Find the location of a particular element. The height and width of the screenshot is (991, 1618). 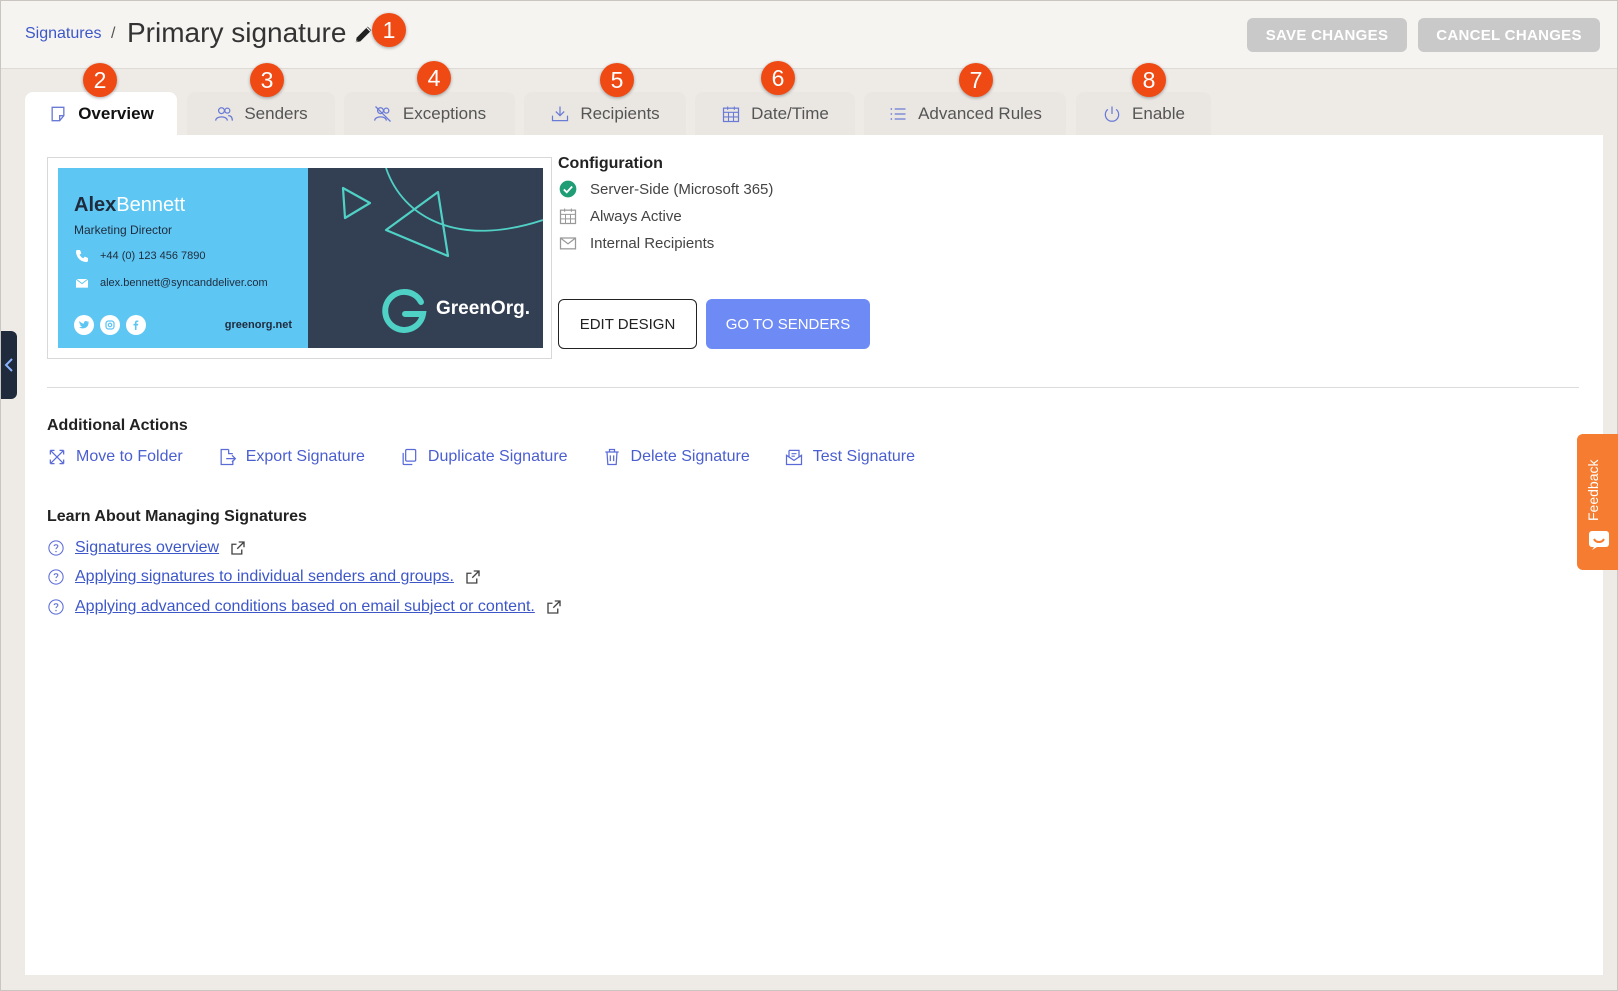

export-icon is located at coordinates (228, 457).